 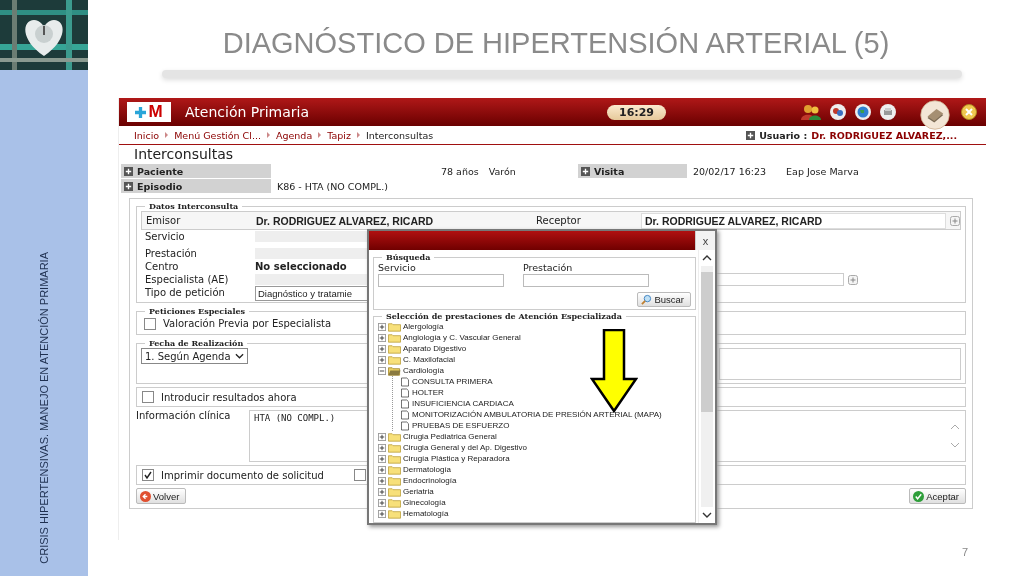 I want to click on patient-sex: Varón, so click(x=502, y=171).